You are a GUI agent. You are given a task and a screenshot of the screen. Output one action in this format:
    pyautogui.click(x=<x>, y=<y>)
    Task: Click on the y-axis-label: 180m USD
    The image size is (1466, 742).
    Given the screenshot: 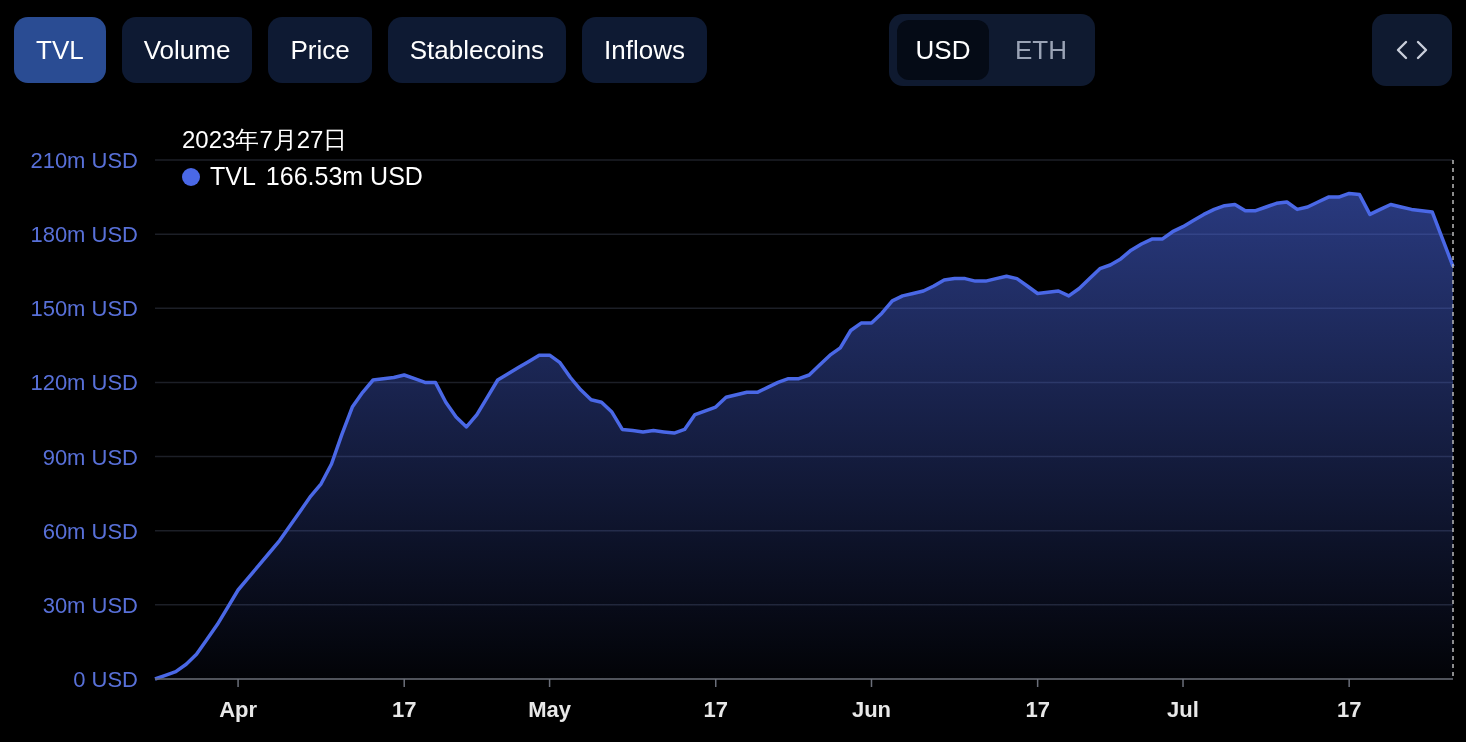 What is the action you would take?
    pyautogui.click(x=84, y=235)
    